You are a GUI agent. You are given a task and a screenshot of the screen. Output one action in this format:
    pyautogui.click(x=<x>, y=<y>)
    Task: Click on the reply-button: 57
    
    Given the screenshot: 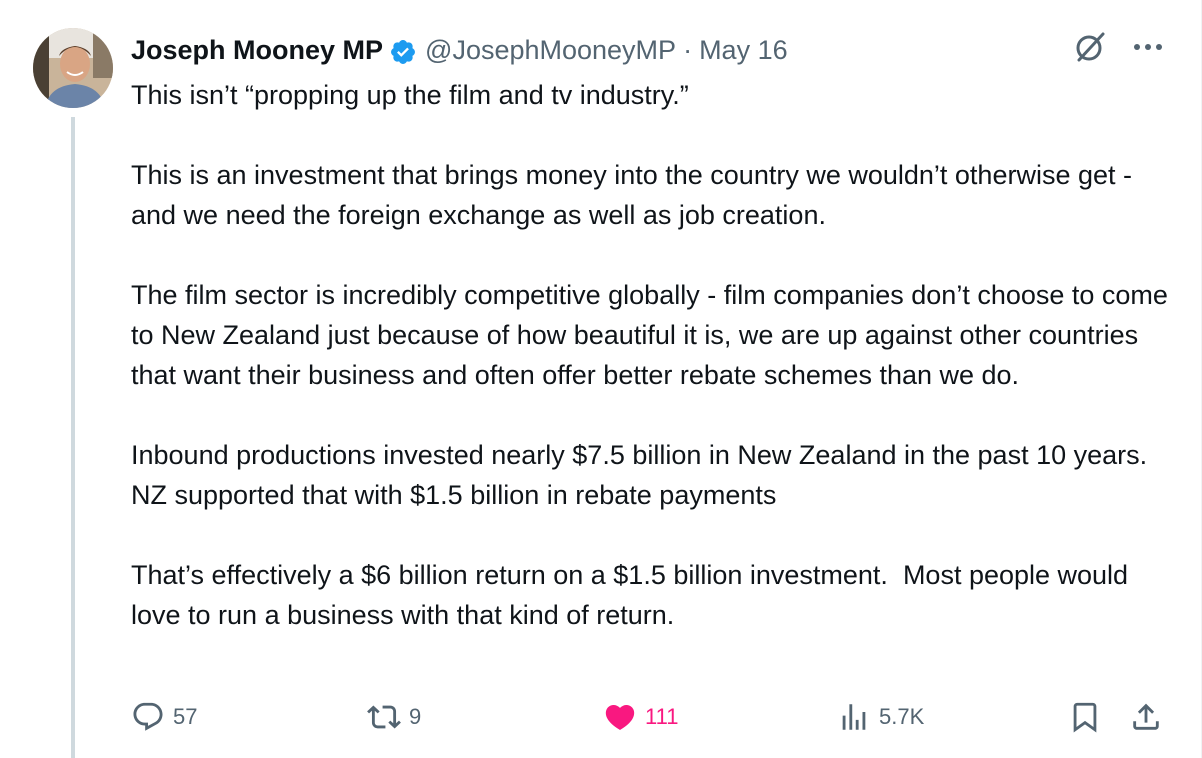 What is the action you would take?
    pyautogui.click(x=164, y=717)
    